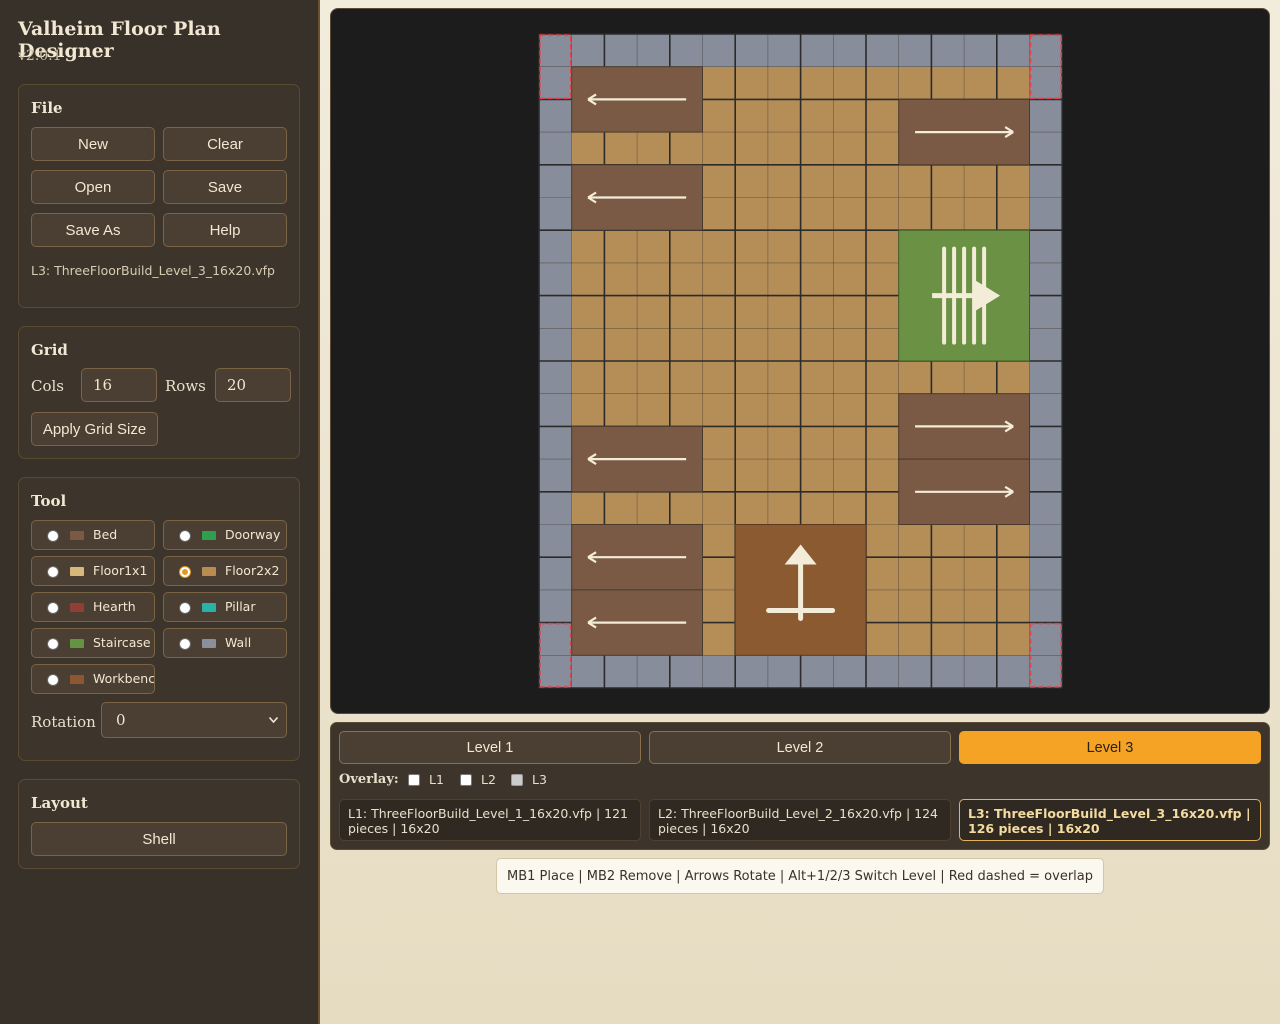  What do you see at coordinates (237, 385) in the screenshot?
I see `rows-value: 20` at bounding box center [237, 385].